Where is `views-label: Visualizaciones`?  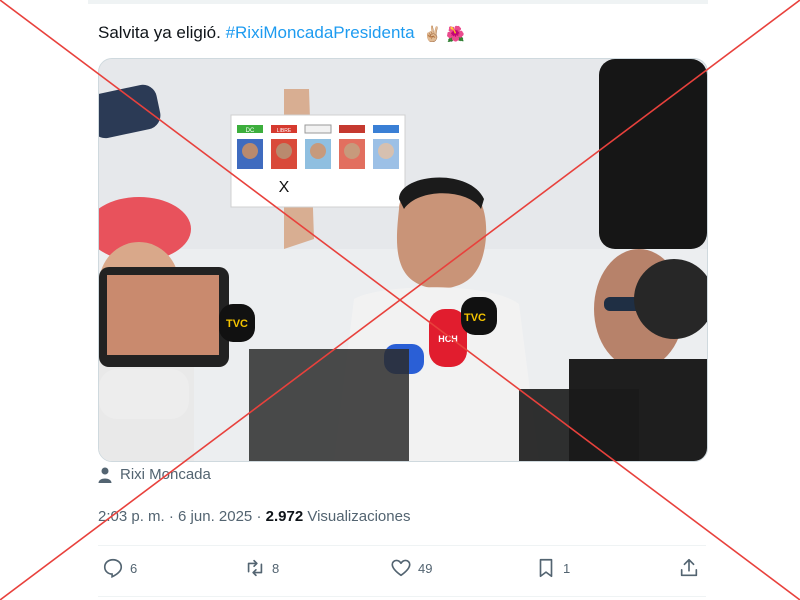 views-label: Visualizaciones is located at coordinates (359, 516).